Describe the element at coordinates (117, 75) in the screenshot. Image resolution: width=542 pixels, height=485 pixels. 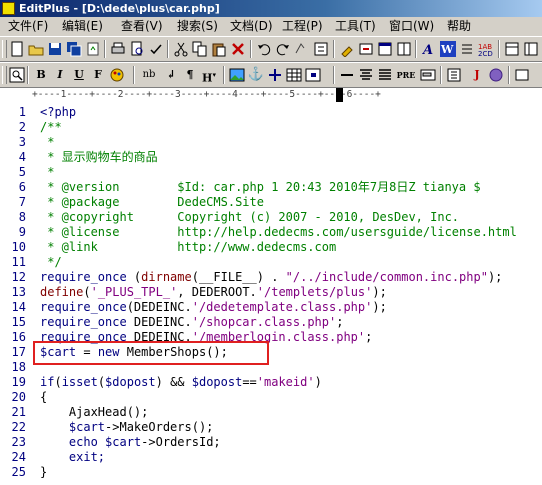
I see `color-icon` at that location.